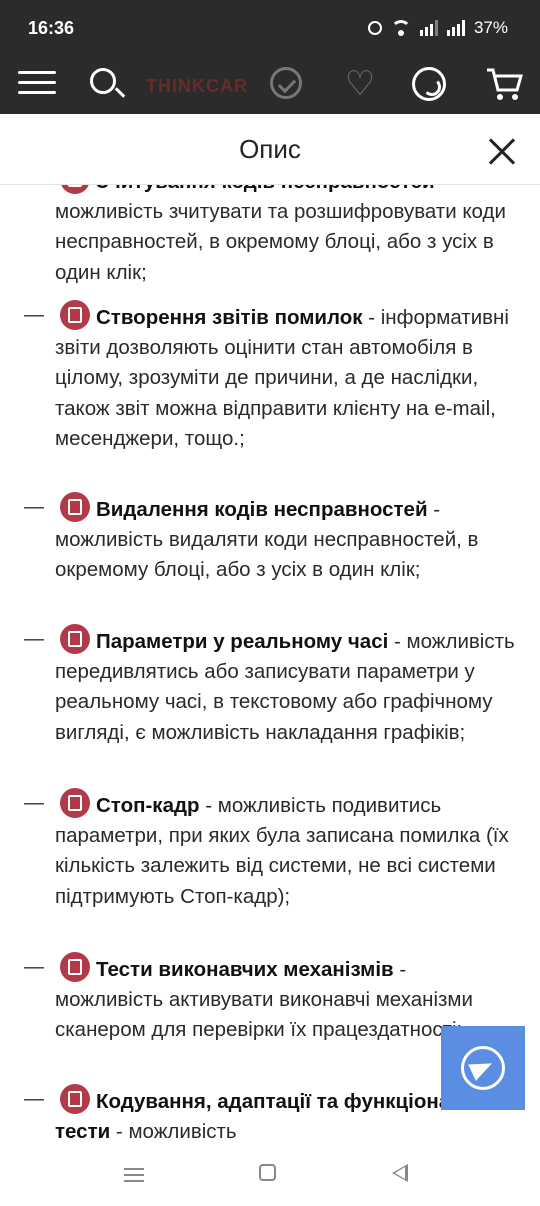 Image resolution: width=540 pixels, height=1206 pixels. I want to click on report-icon, so click(75, 315).